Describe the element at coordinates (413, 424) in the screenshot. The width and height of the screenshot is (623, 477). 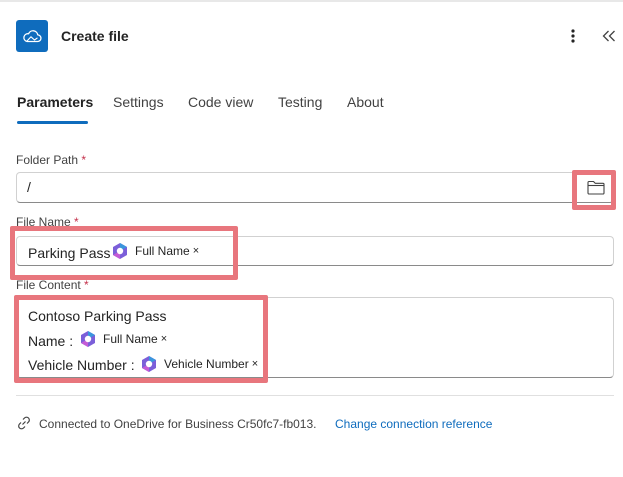
I see `change-connection-link: Change connection reference` at that location.